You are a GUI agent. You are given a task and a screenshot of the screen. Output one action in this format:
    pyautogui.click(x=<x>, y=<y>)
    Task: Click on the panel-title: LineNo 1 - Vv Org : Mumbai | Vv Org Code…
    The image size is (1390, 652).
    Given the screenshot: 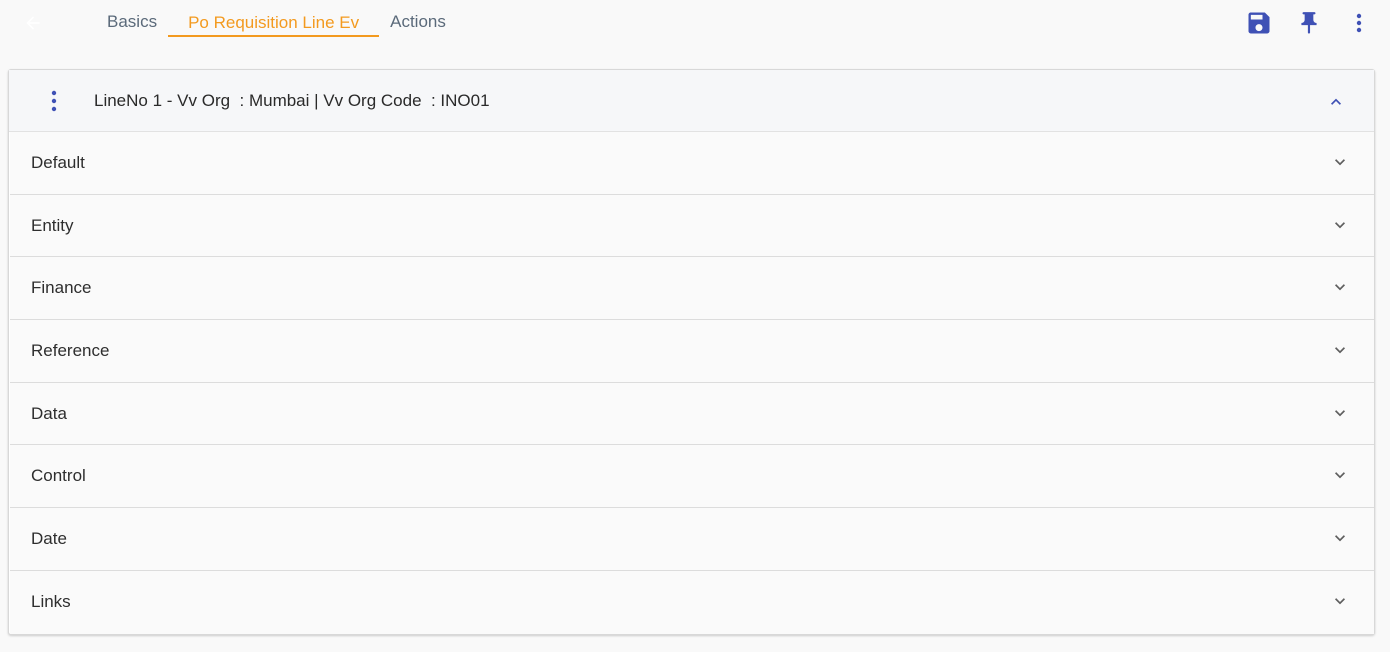 What is the action you would take?
    pyautogui.click(x=292, y=100)
    